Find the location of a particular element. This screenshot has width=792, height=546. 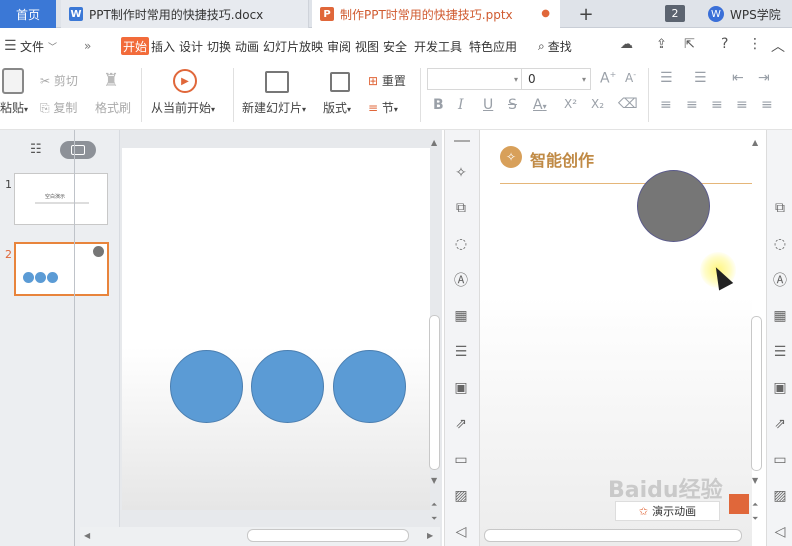

demo-animation-button: ✩ 演示动画 is located at coordinates (667, 511).